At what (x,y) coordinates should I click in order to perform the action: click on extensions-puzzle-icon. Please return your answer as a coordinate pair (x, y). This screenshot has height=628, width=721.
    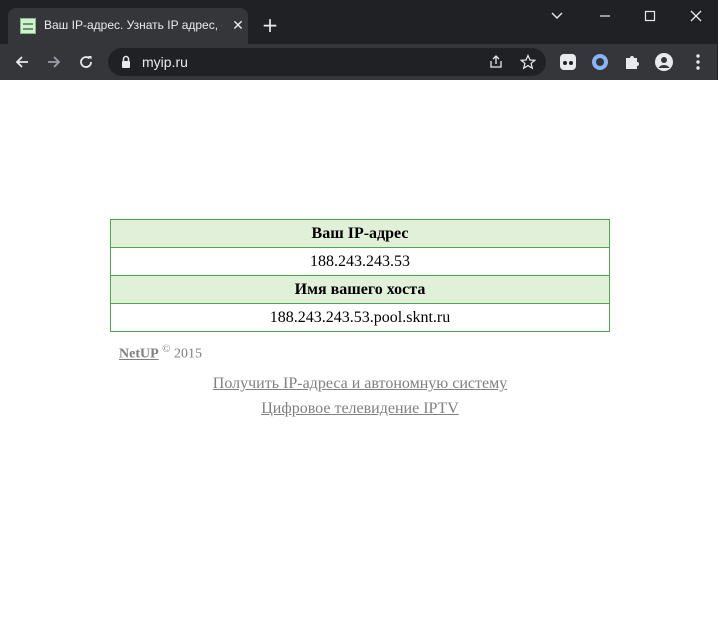
    Looking at the image, I should click on (632, 62).